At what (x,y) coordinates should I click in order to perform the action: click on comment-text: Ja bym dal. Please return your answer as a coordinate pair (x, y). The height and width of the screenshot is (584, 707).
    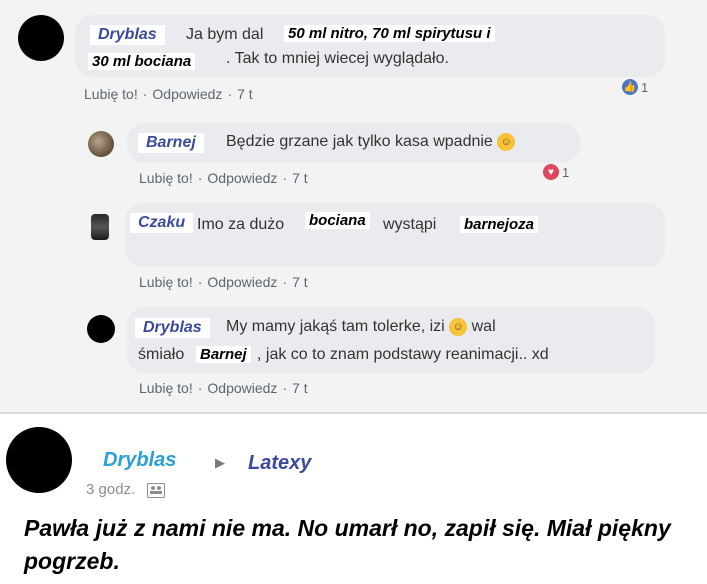
    Looking at the image, I should click on (225, 34).